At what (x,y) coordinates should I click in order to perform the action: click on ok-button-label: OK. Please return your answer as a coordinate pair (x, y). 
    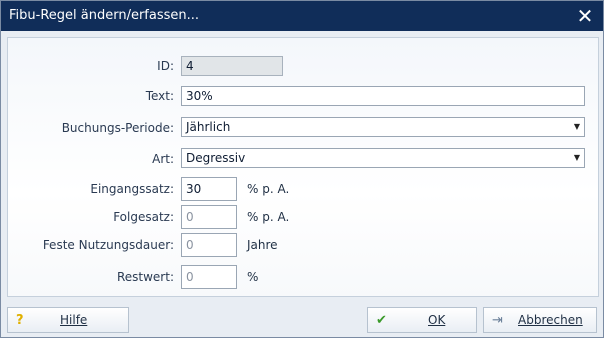
    Looking at the image, I should click on (437, 320).